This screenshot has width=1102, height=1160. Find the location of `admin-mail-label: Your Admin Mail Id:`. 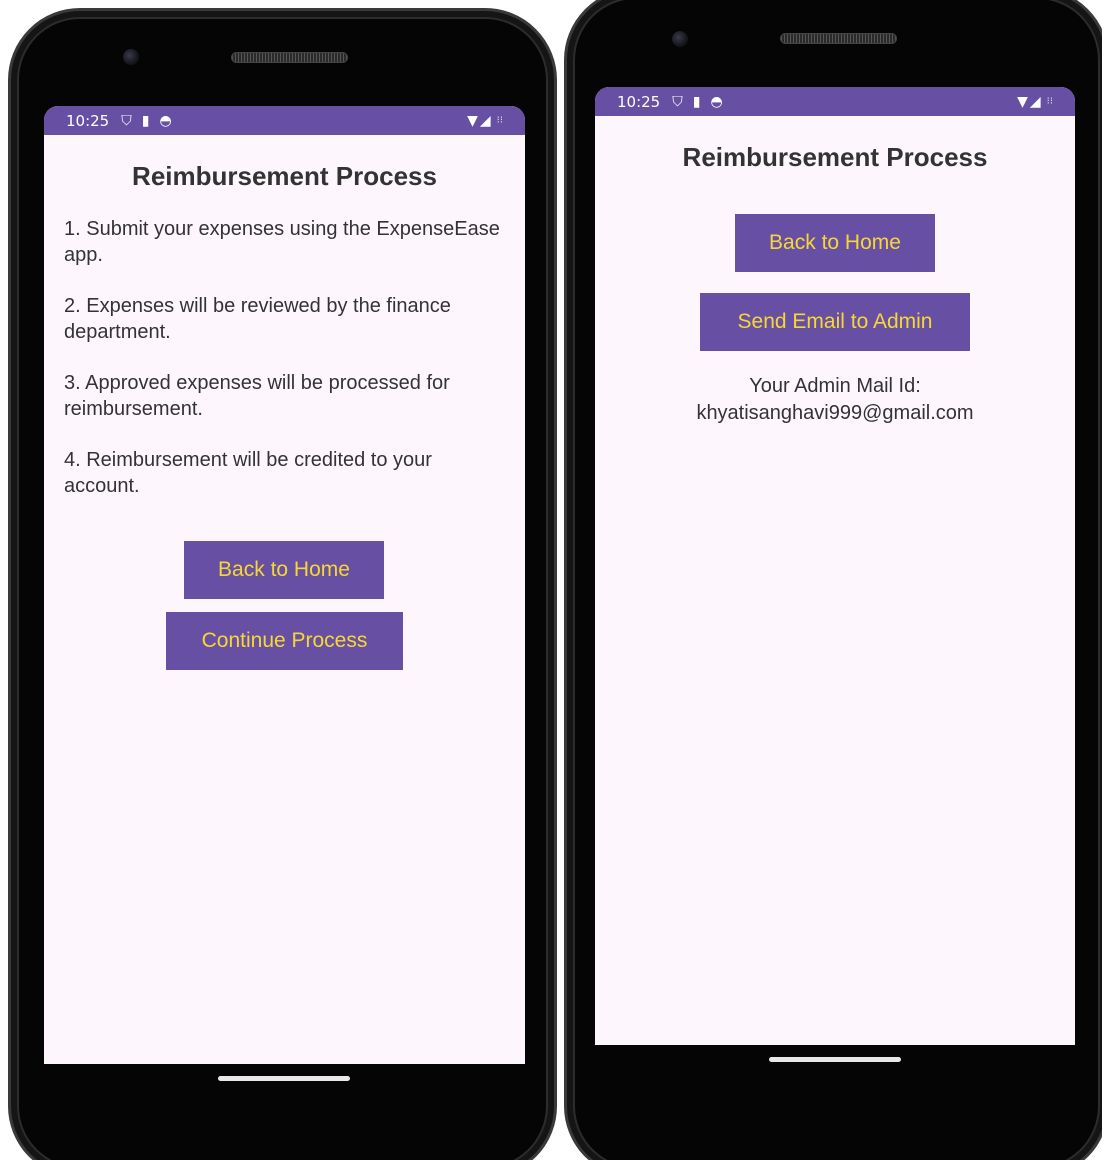

admin-mail-label: Your Admin Mail Id: is located at coordinates (835, 386).